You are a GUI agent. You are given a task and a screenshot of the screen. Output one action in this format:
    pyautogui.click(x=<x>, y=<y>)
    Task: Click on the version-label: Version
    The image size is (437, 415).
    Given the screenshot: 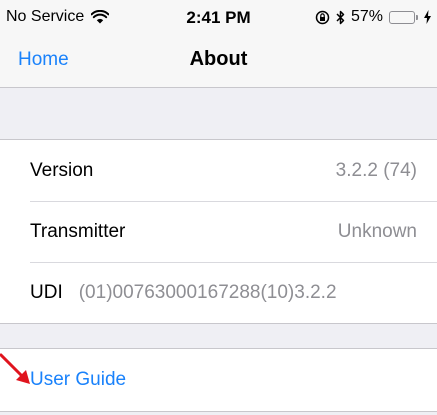 What is the action you would take?
    pyautogui.click(x=62, y=170)
    